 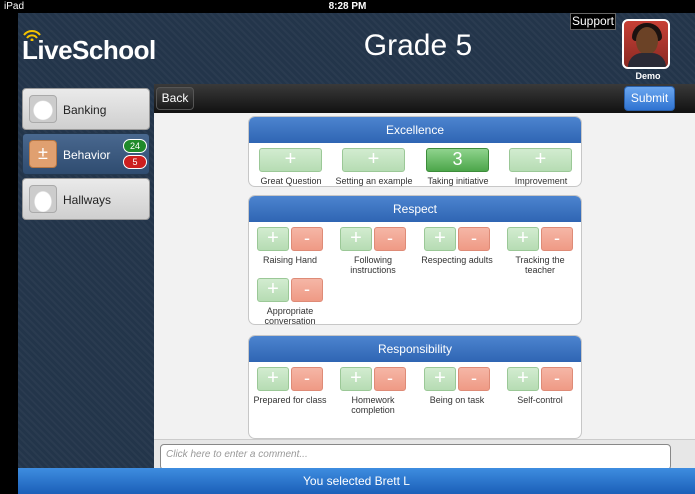 What do you see at coordinates (307, 239) in the screenshot?
I see `raising-hand-minus-button: -` at bounding box center [307, 239].